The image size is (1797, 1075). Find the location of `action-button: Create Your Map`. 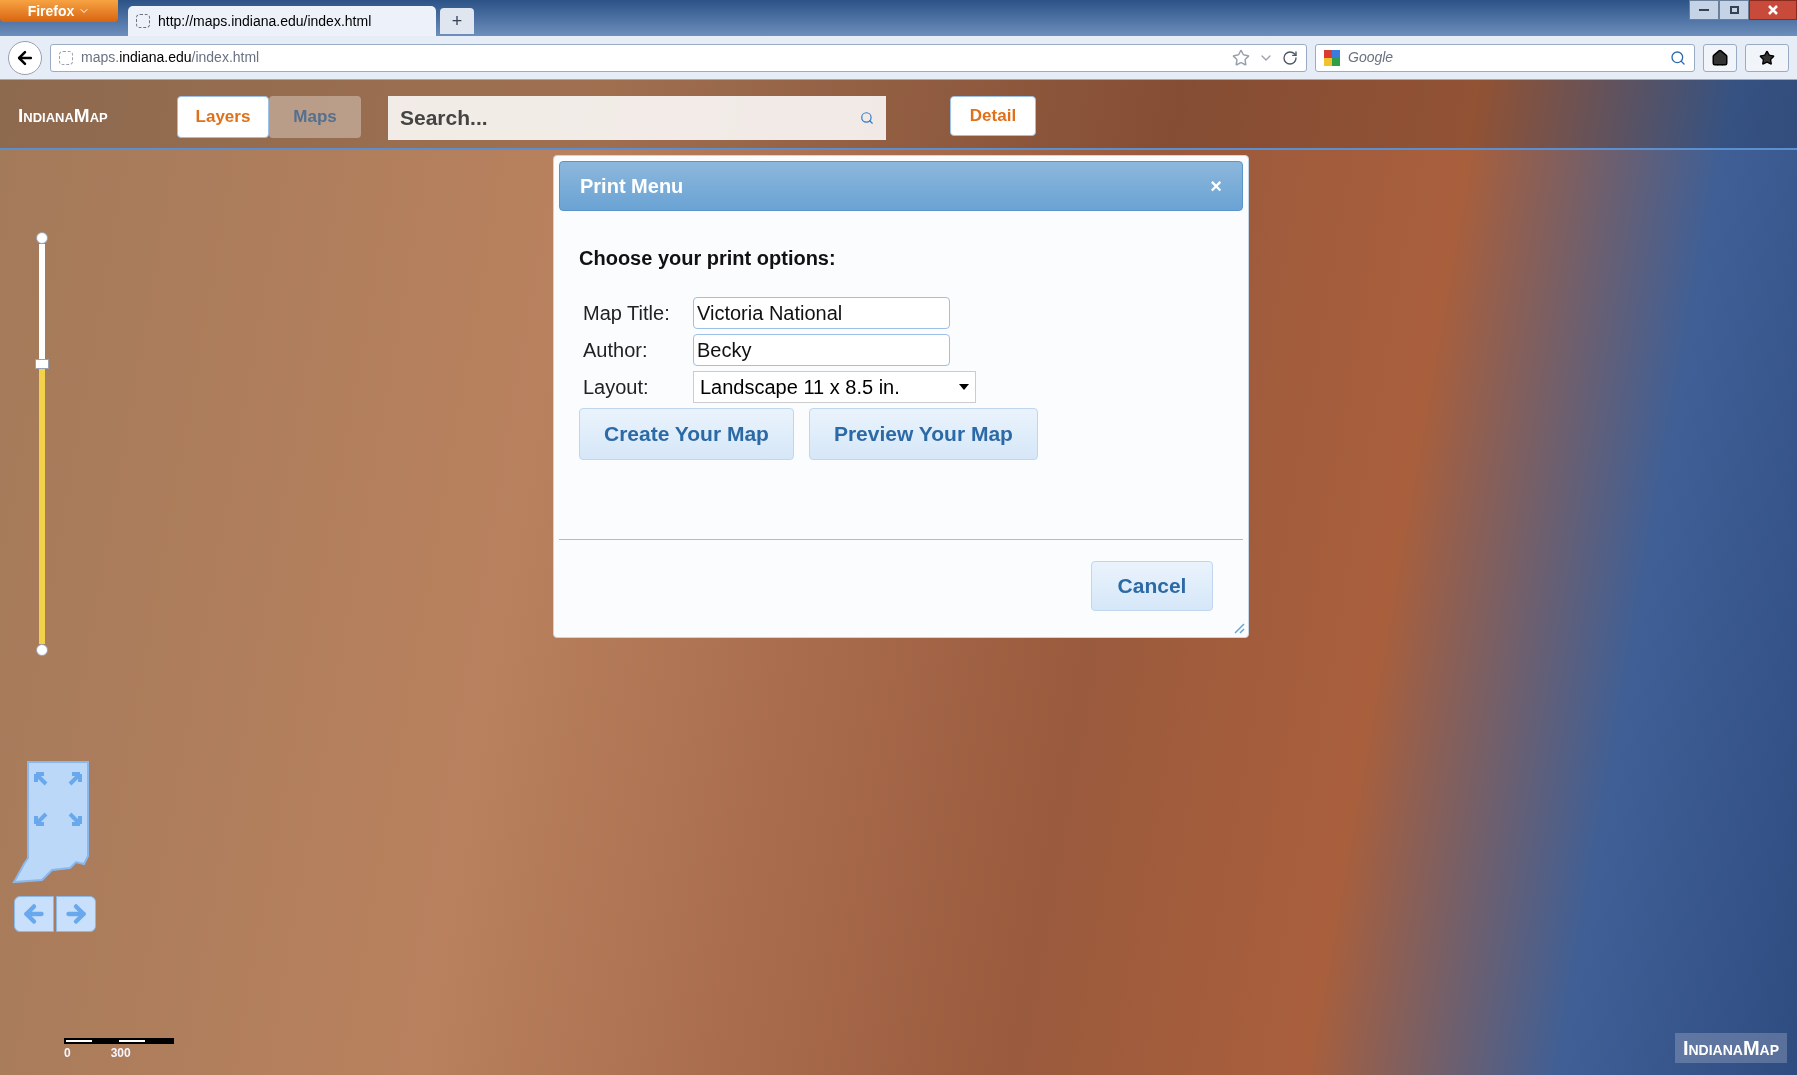

action-button: Create Your Map is located at coordinates (686, 434).